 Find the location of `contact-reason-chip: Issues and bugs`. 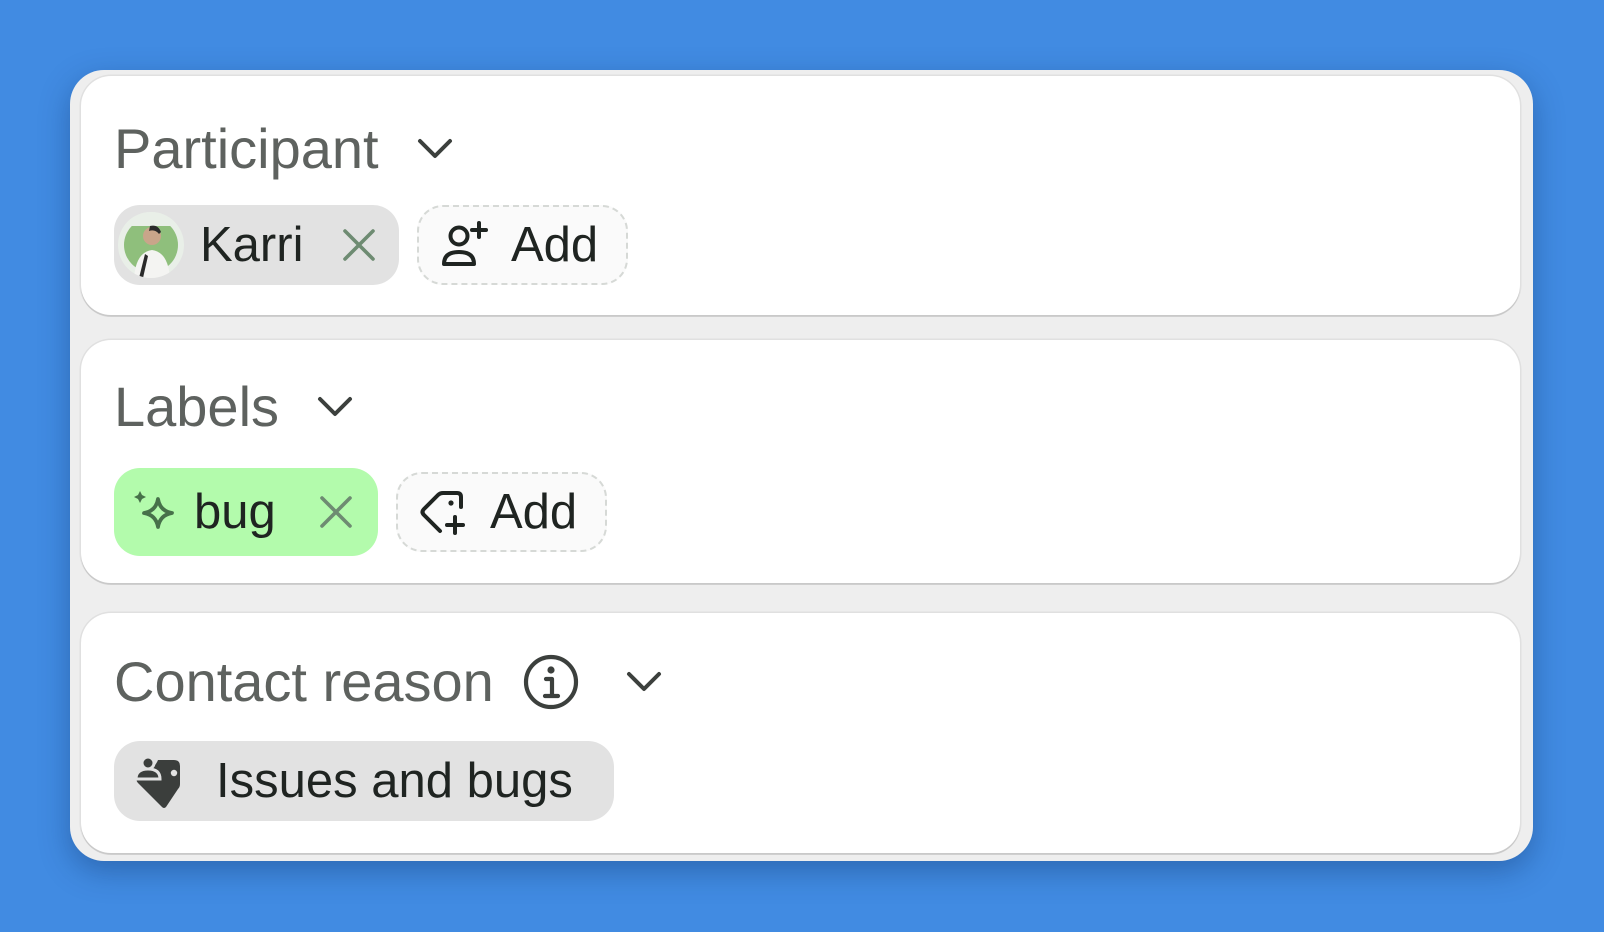

contact-reason-chip: Issues and bugs is located at coordinates (364, 781).